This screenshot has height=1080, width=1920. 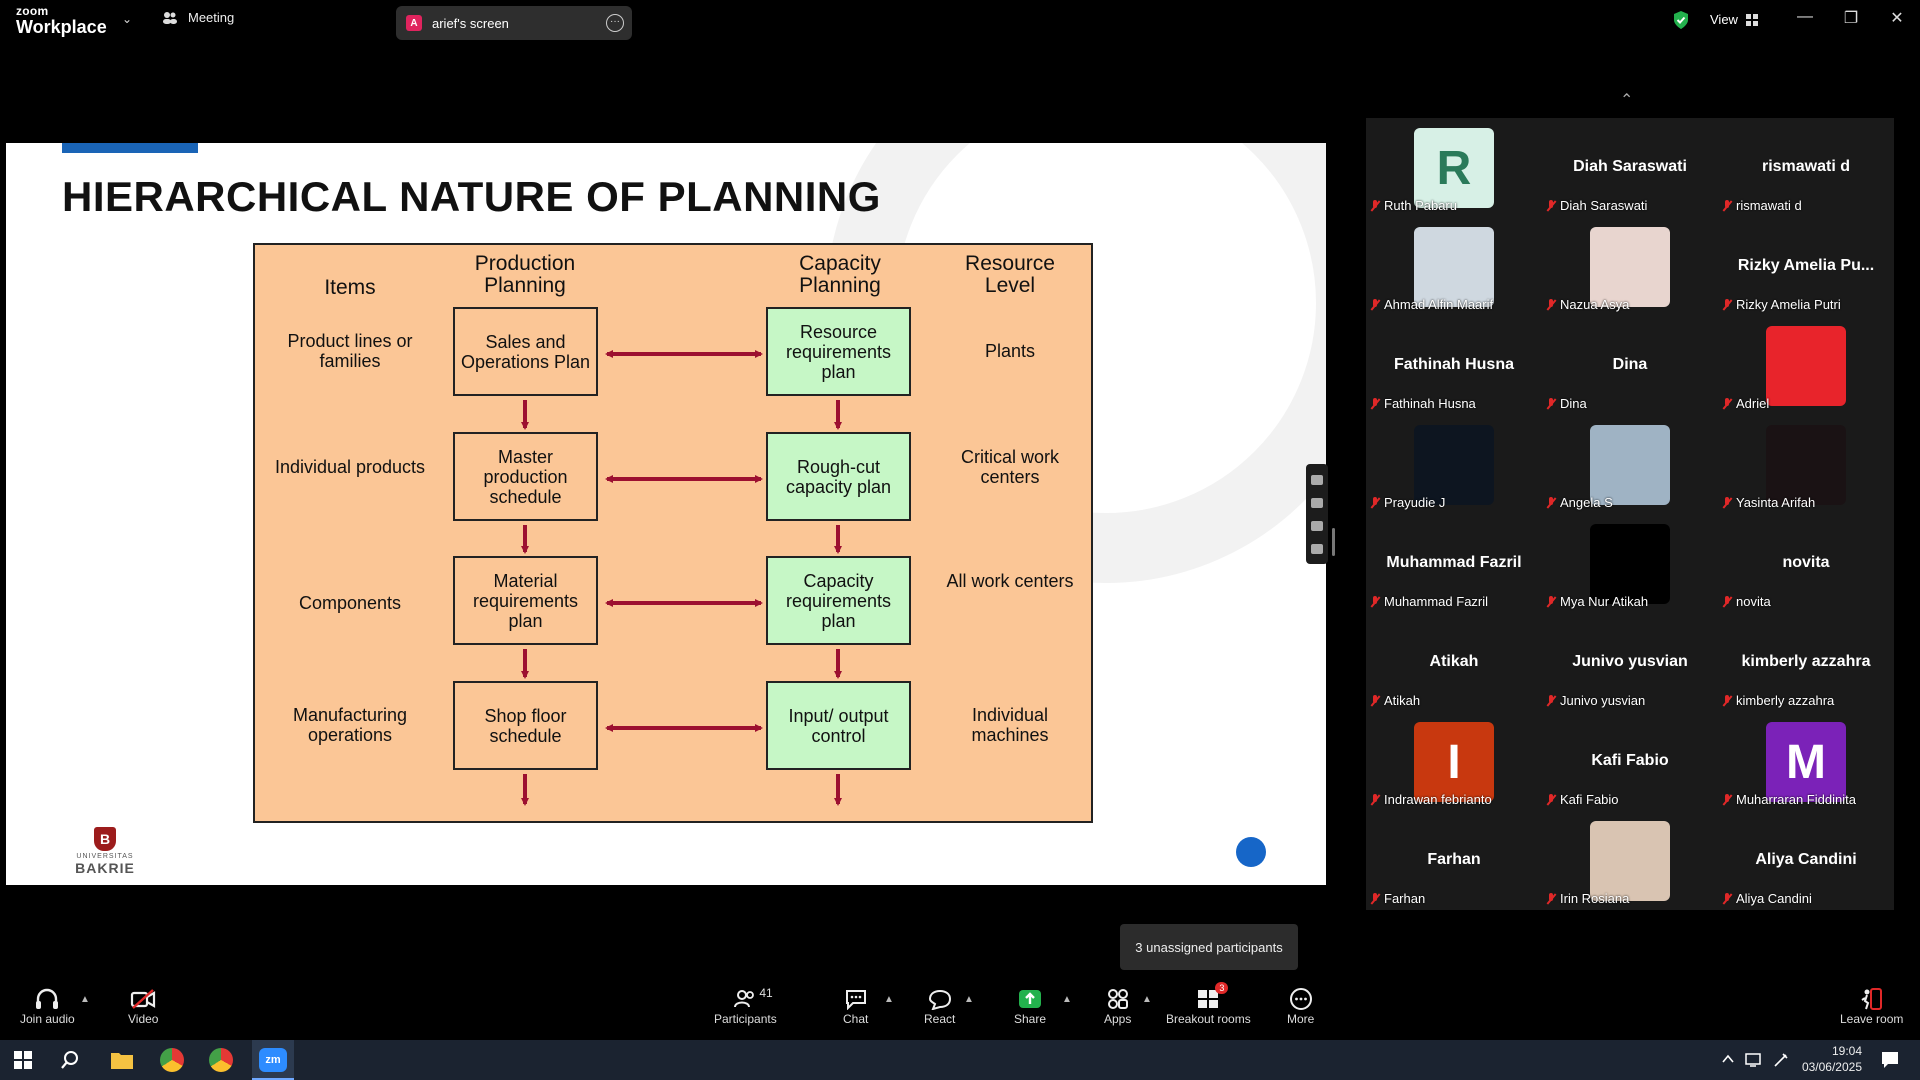 What do you see at coordinates (1317, 525) in the screenshot?
I see `gallery-icon` at bounding box center [1317, 525].